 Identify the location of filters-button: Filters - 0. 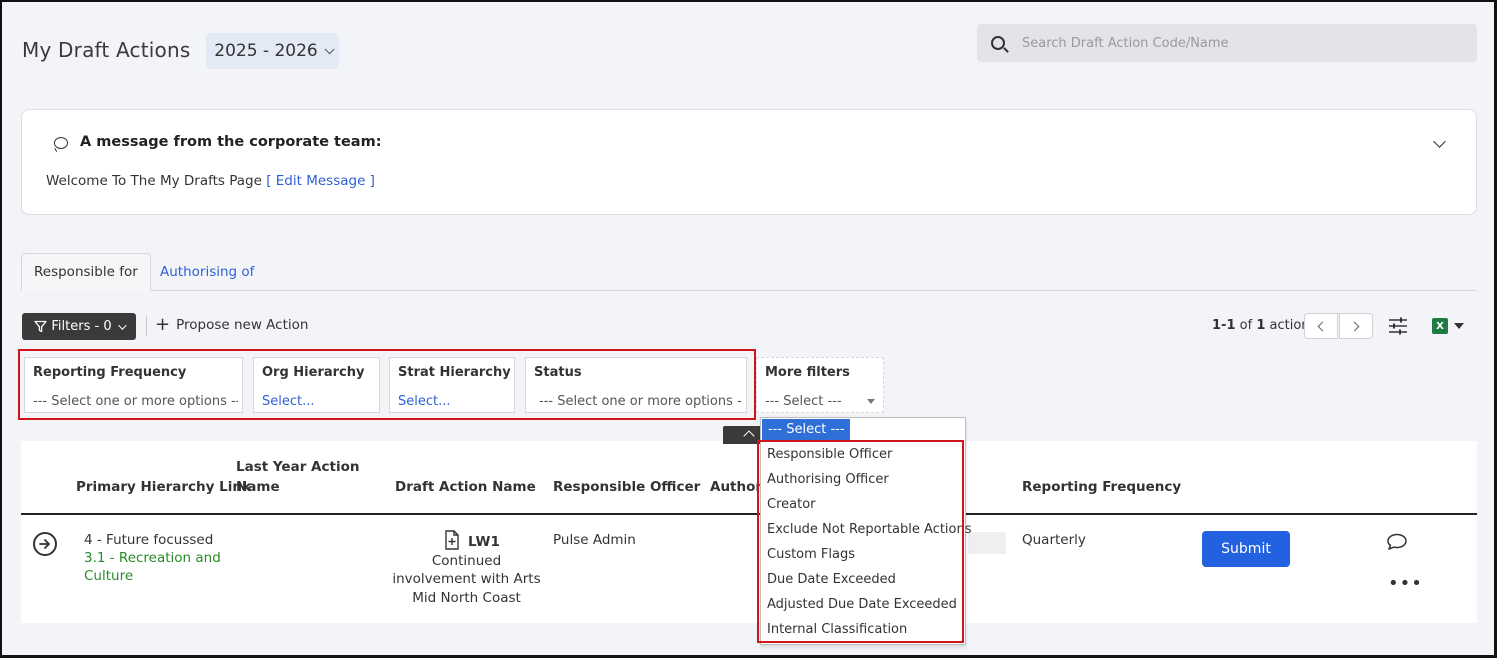
(79, 326).